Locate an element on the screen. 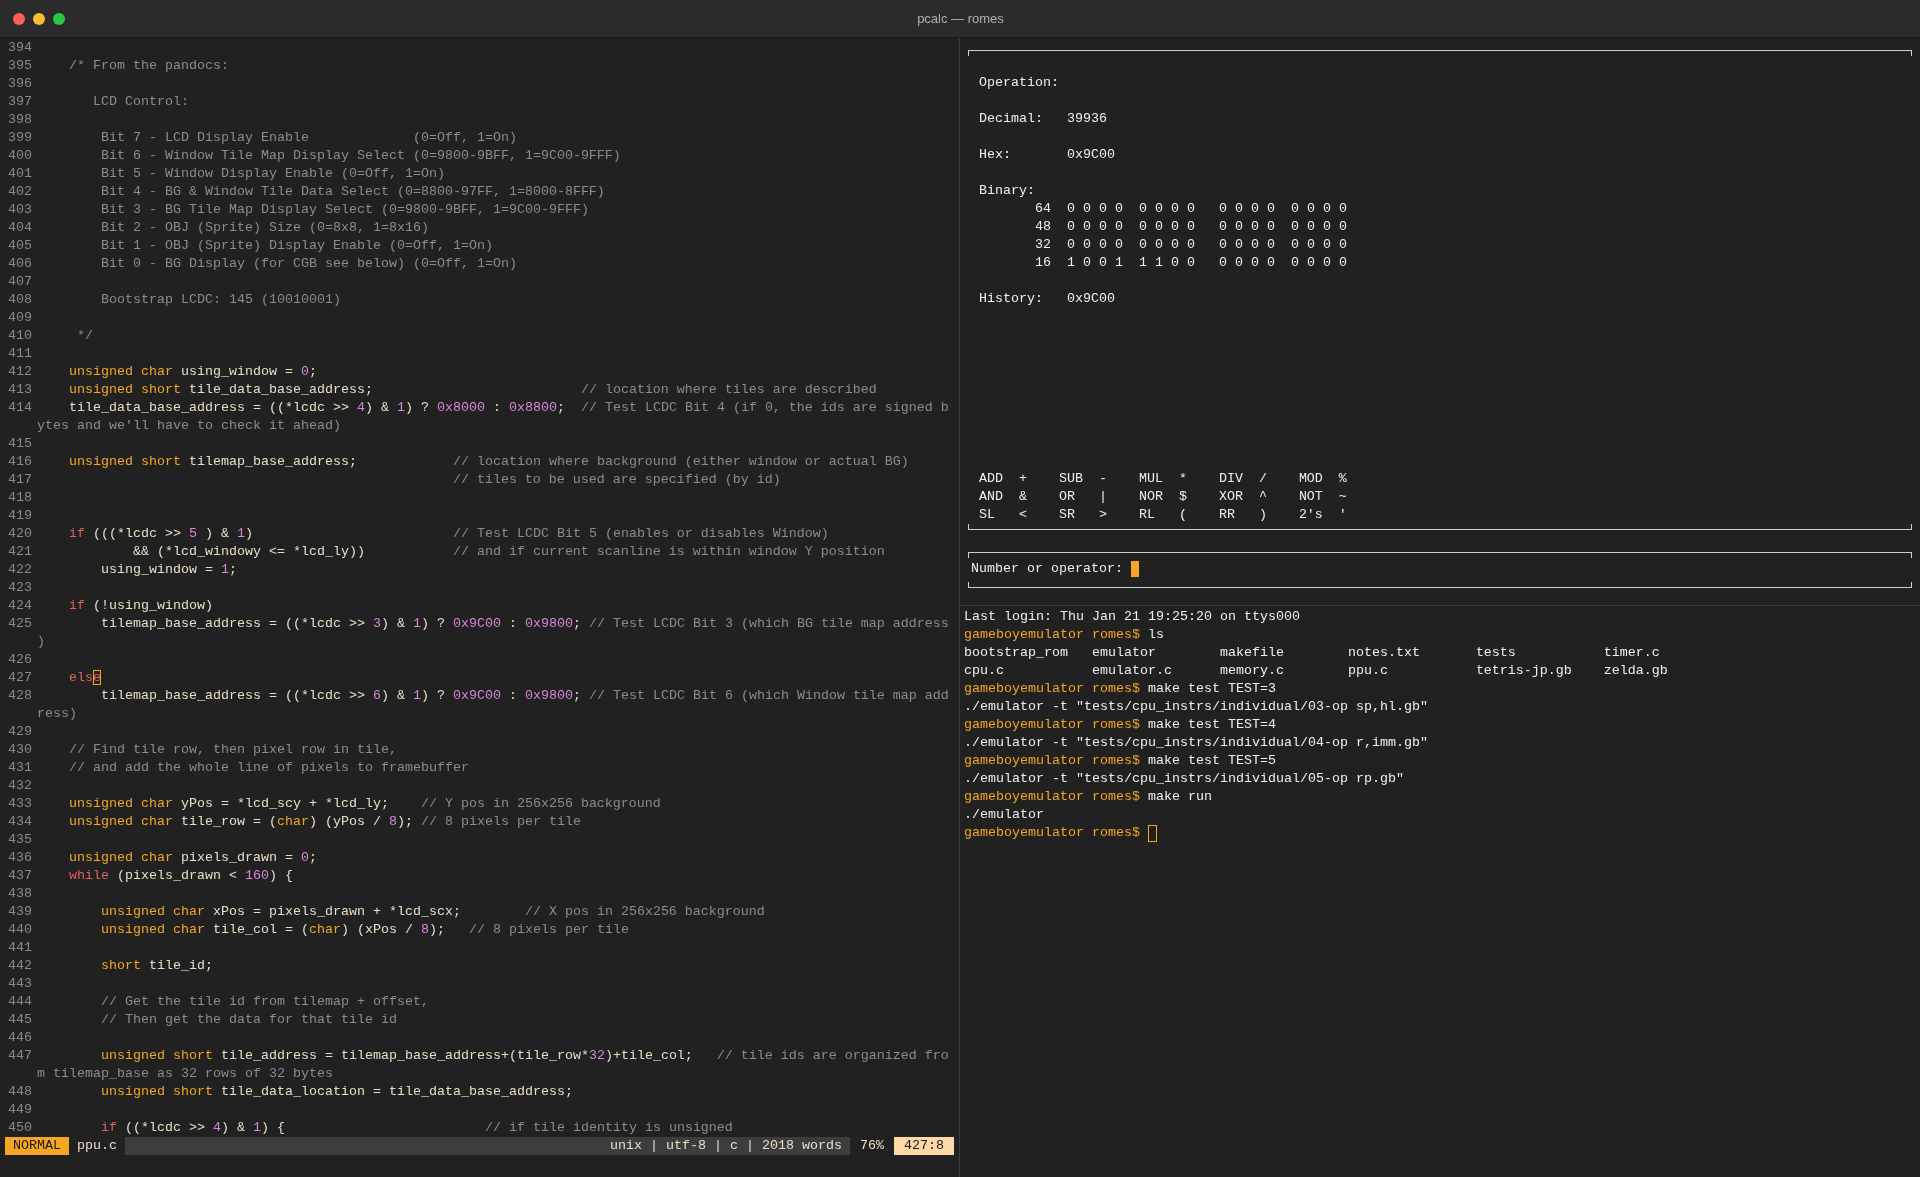 The width and height of the screenshot is (1920, 1177). operator-symbol: ^ is located at coordinates (1262, 497).